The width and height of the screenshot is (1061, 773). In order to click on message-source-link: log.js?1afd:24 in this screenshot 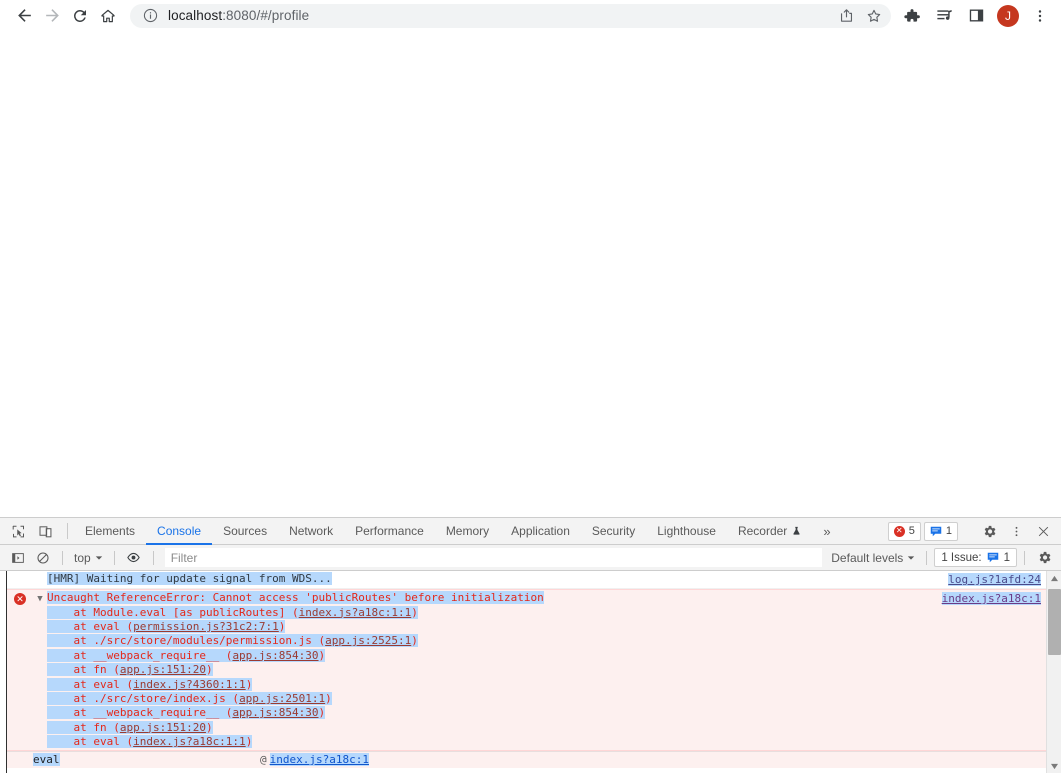, I will do `click(994, 579)`.